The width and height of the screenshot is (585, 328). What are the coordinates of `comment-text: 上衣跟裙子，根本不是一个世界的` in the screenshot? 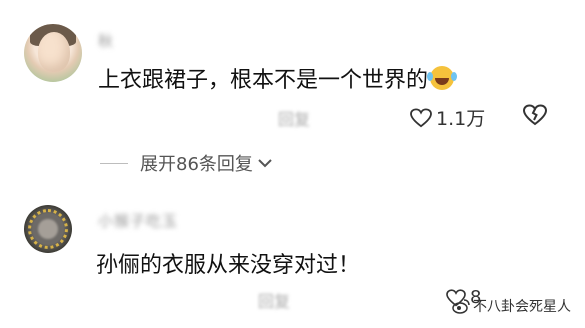 It's located at (276, 78).